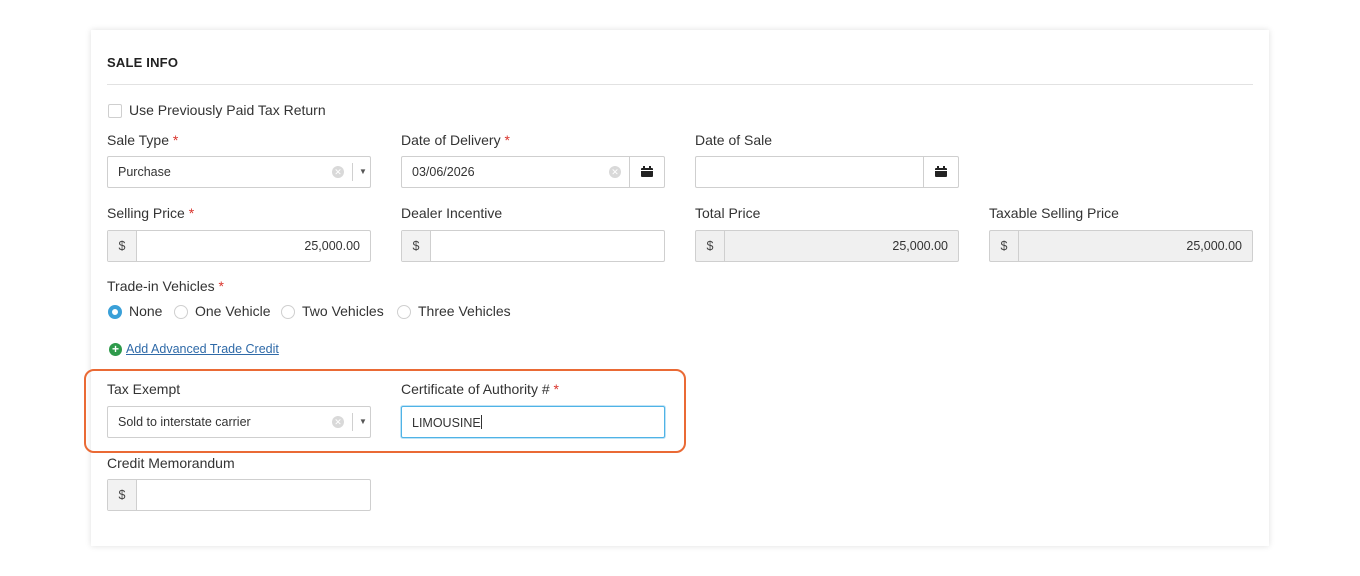 This screenshot has width=1360, height=576. I want to click on radio-none, so click(115, 312).